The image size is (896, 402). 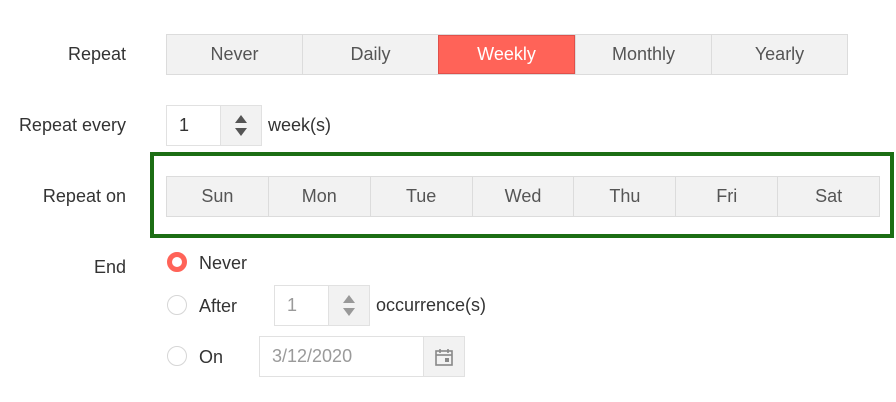 I want to click on day-thu-button: Thu, so click(x=624, y=196).